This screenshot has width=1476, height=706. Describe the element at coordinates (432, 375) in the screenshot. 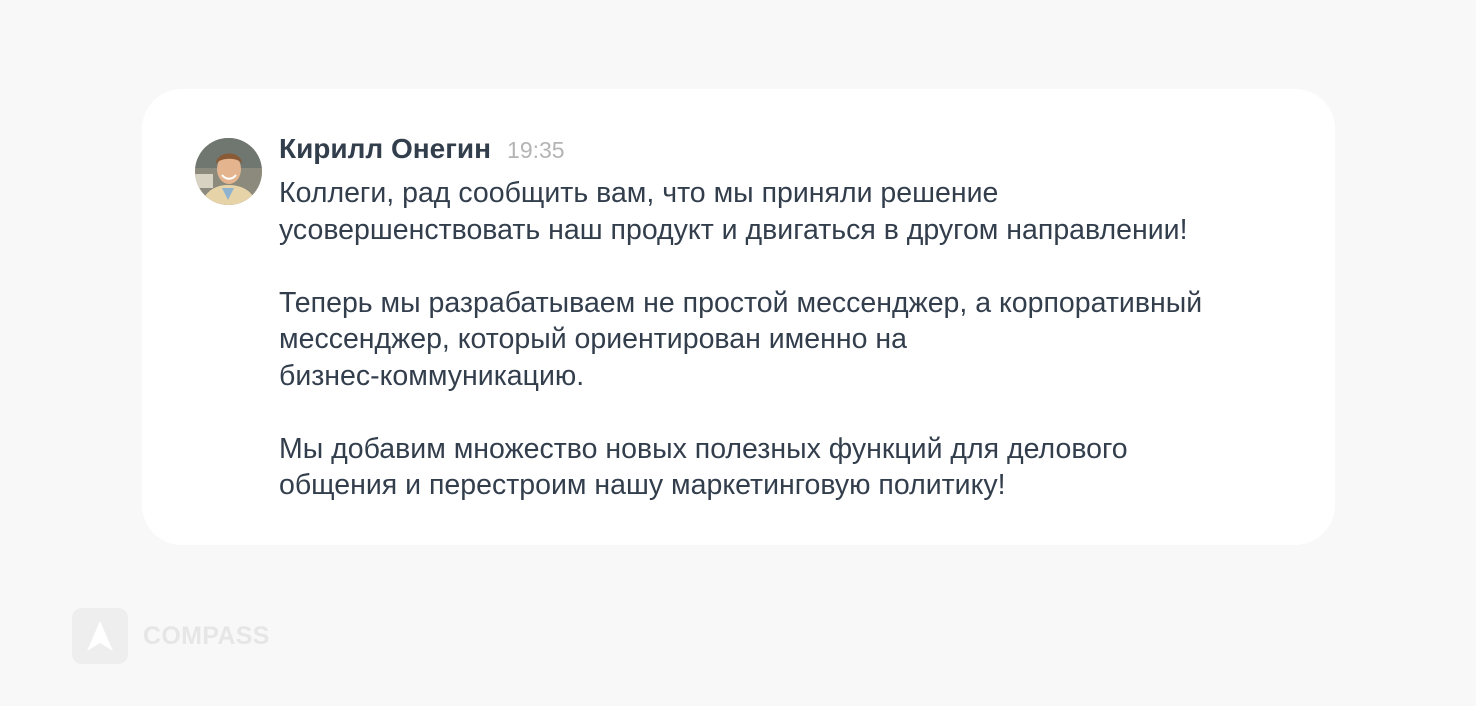

I see `text-line: бизнес-коммуникацию.` at that location.